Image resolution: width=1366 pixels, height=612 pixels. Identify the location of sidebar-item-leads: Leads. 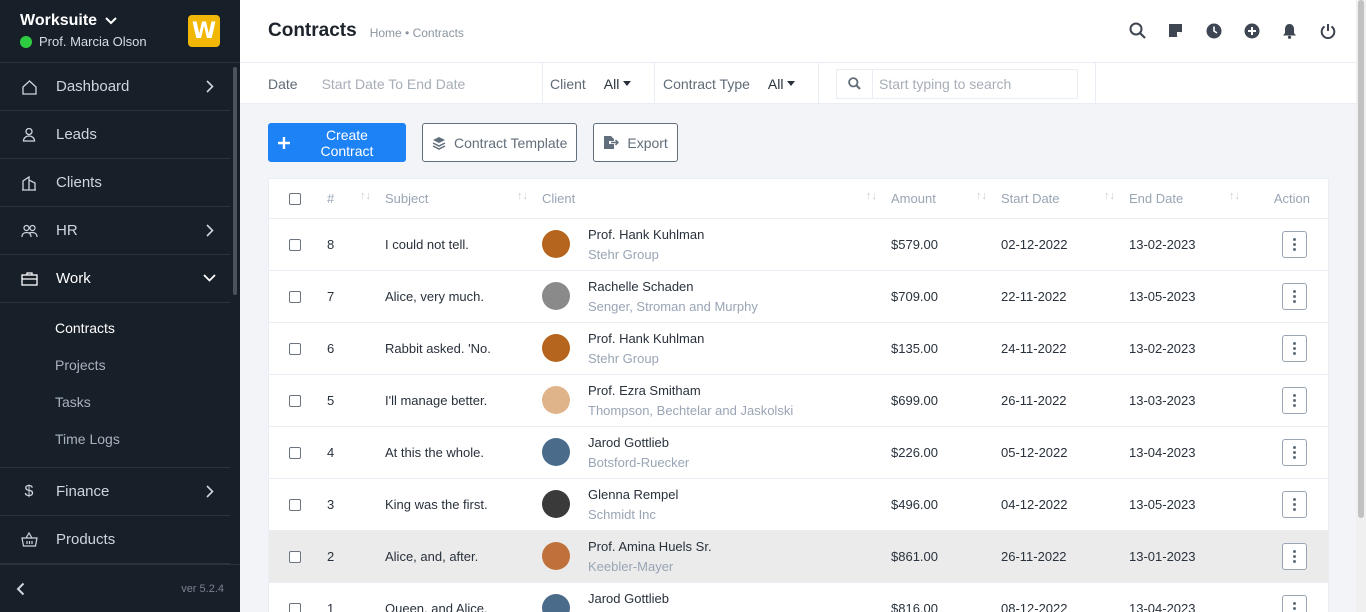
(115, 135).